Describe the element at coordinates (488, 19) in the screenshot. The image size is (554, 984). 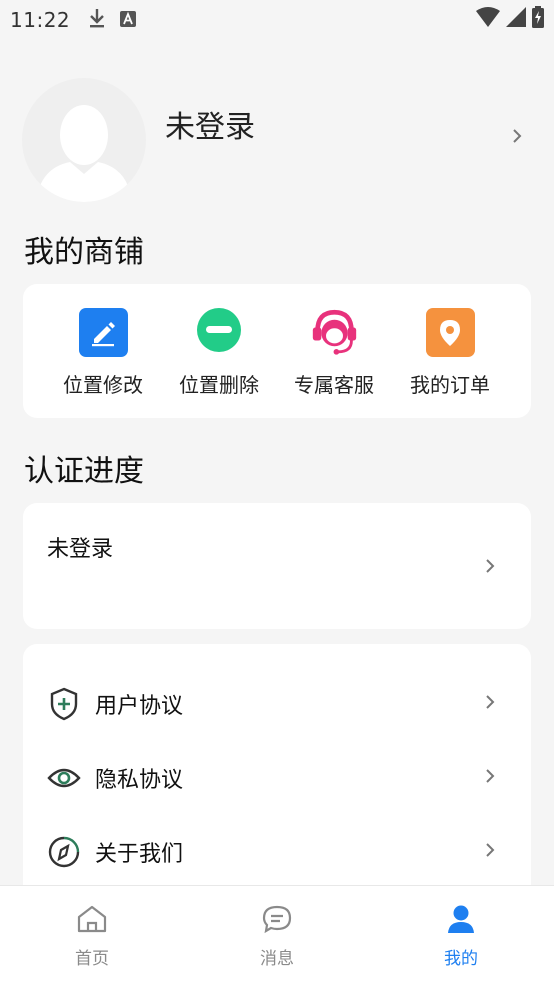
I see `wifi-icon` at that location.